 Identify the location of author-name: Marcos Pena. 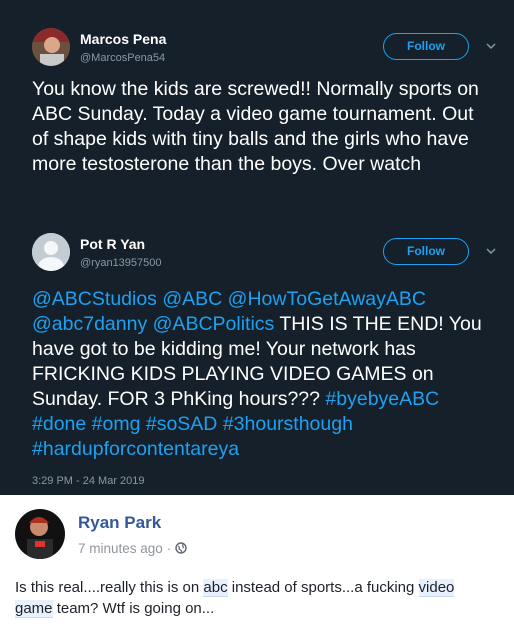
(123, 39).